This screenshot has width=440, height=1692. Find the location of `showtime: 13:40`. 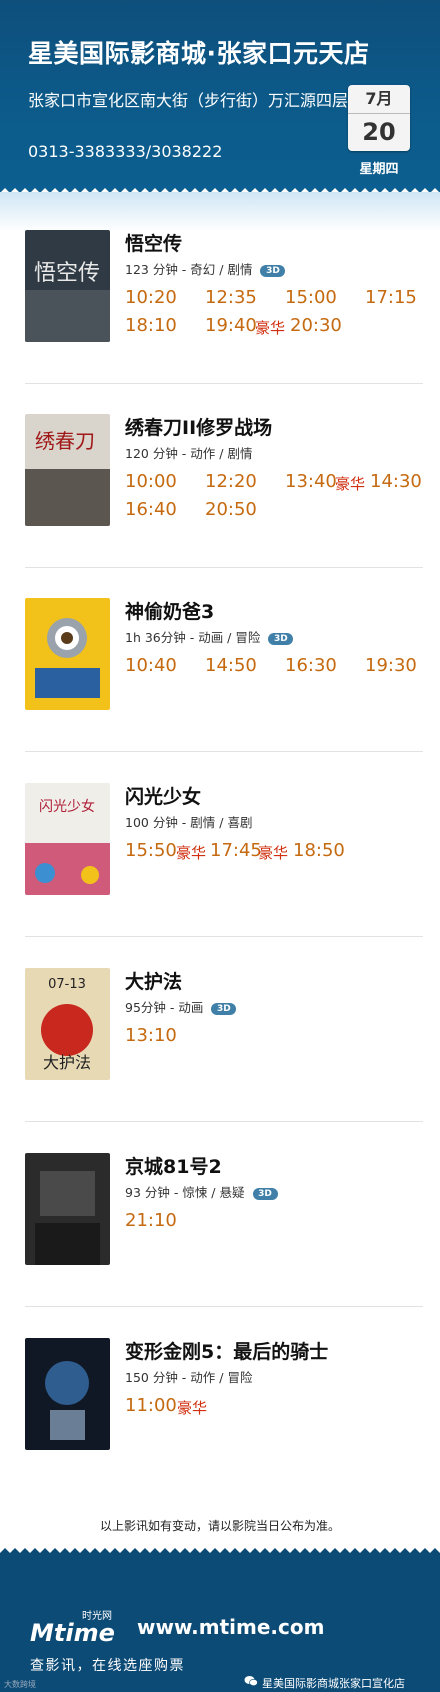

showtime: 13:40 is located at coordinates (311, 481).